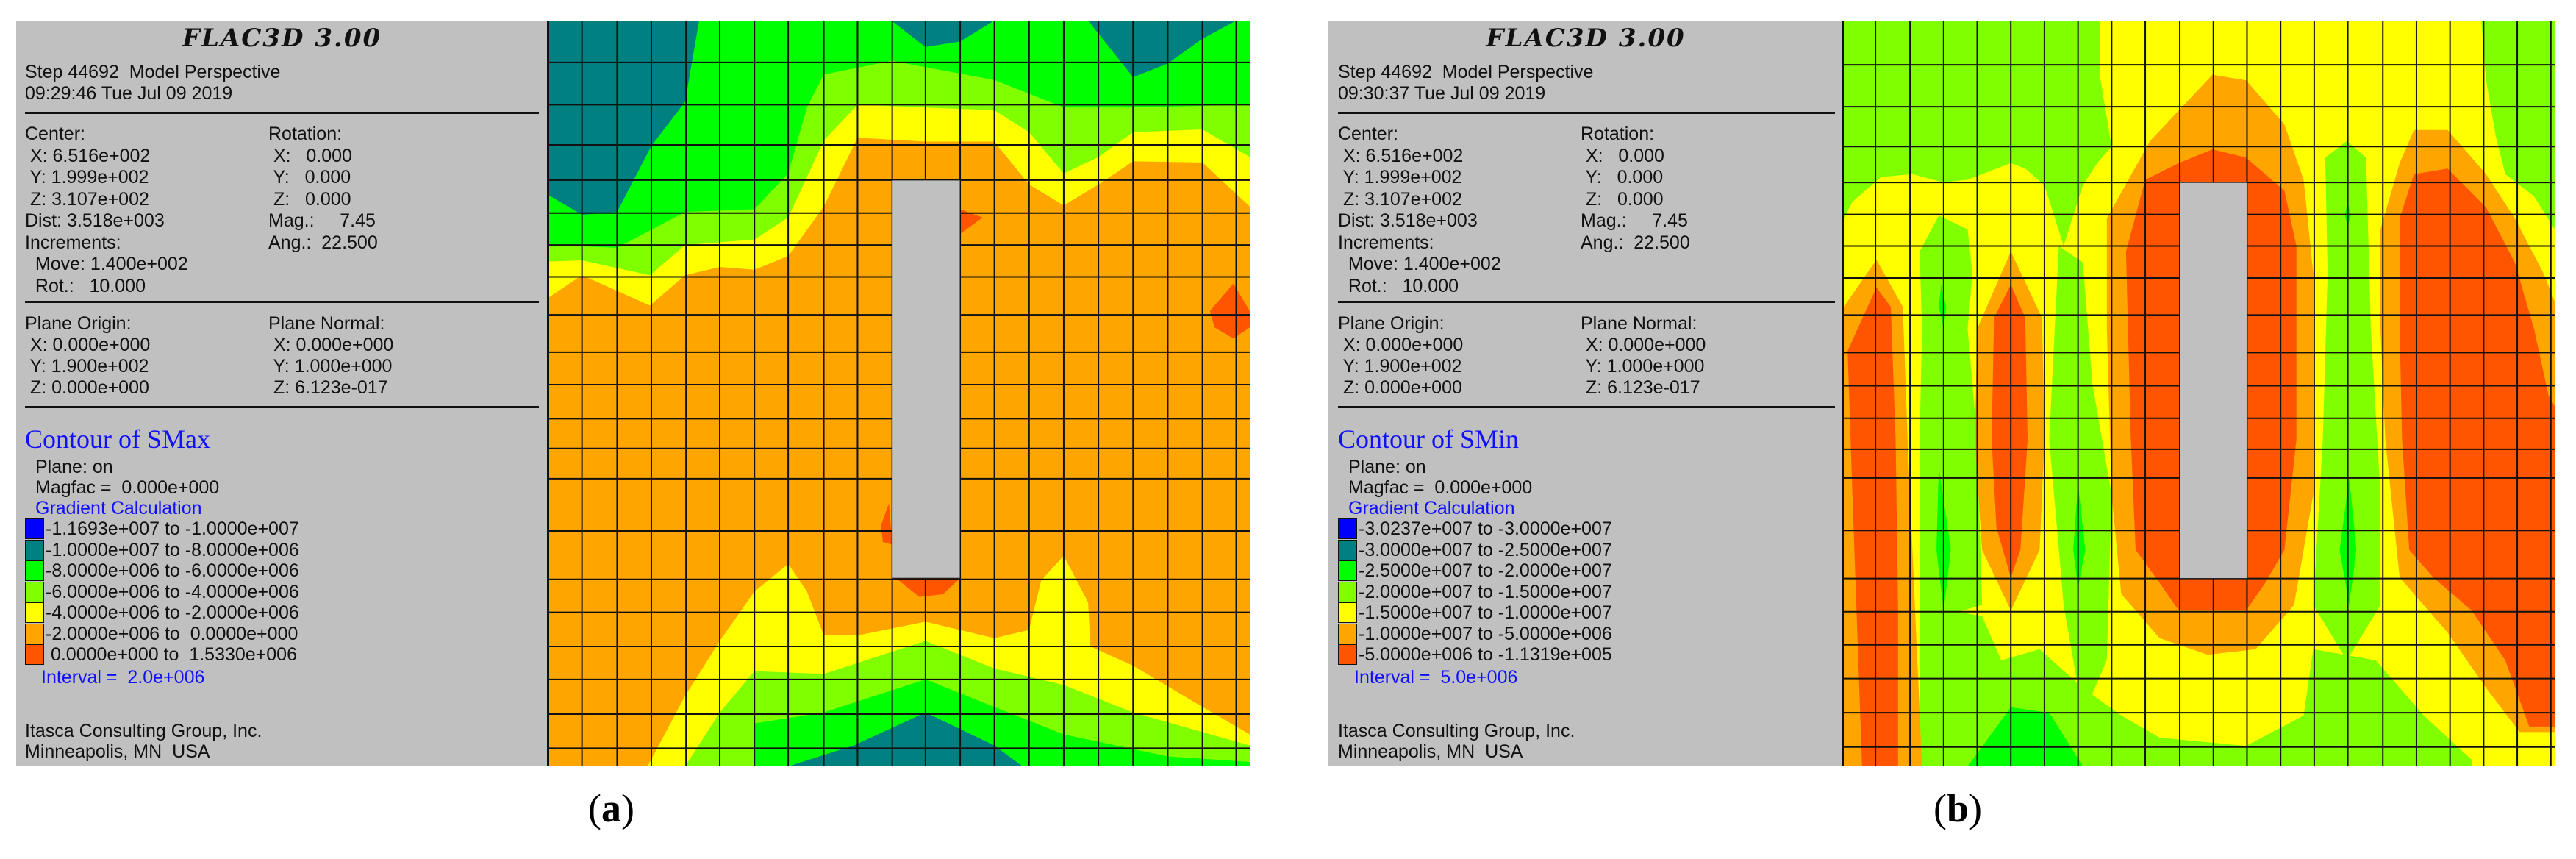 The height and width of the screenshot is (859, 2576). Describe the element at coordinates (1440, 487) in the screenshot. I see `magfac: Magfac = 0.000e+000` at that location.